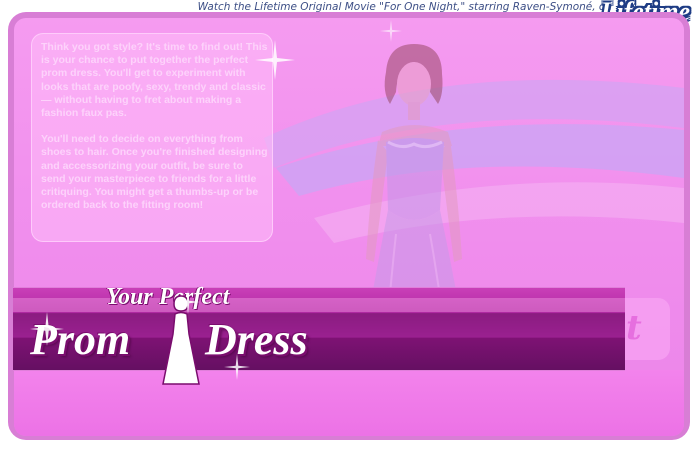 This screenshot has width=700, height=450. Describe the element at coordinates (256, 339) in the screenshot. I see `title-dress: Dress` at that location.